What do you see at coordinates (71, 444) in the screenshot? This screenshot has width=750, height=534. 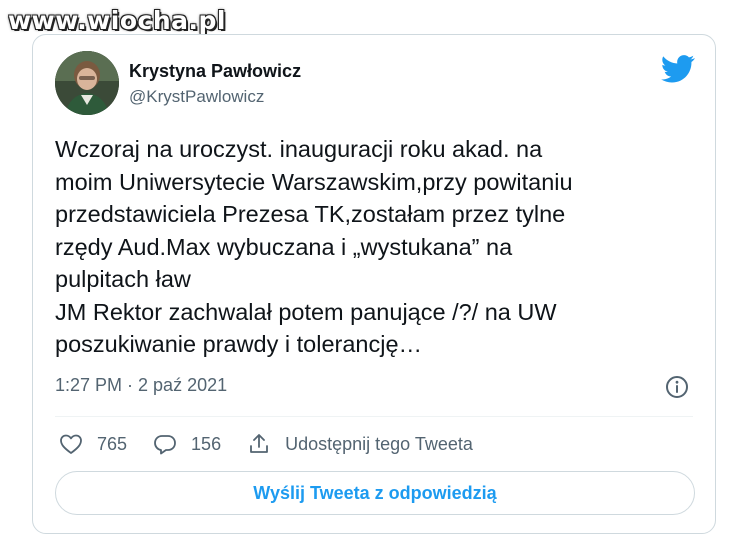 I see `heart-icon` at bounding box center [71, 444].